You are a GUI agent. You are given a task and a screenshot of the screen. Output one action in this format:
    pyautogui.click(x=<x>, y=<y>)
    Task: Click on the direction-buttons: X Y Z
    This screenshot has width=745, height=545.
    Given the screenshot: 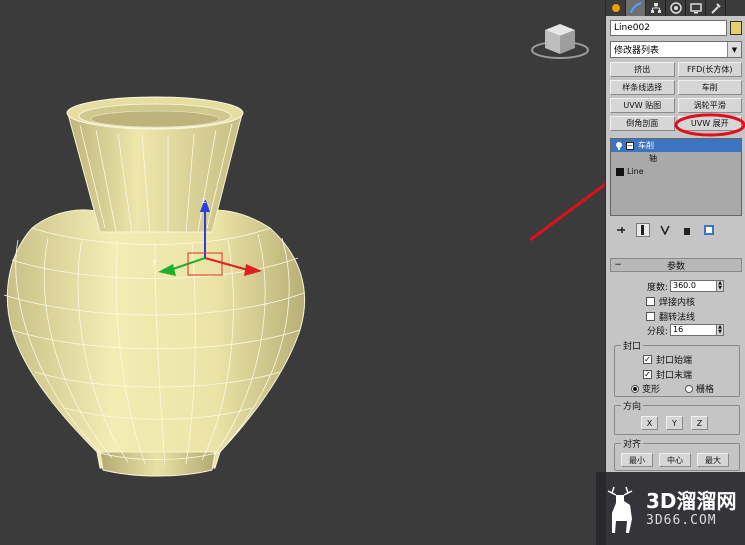 What is the action you would take?
    pyautogui.click(x=674, y=423)
    